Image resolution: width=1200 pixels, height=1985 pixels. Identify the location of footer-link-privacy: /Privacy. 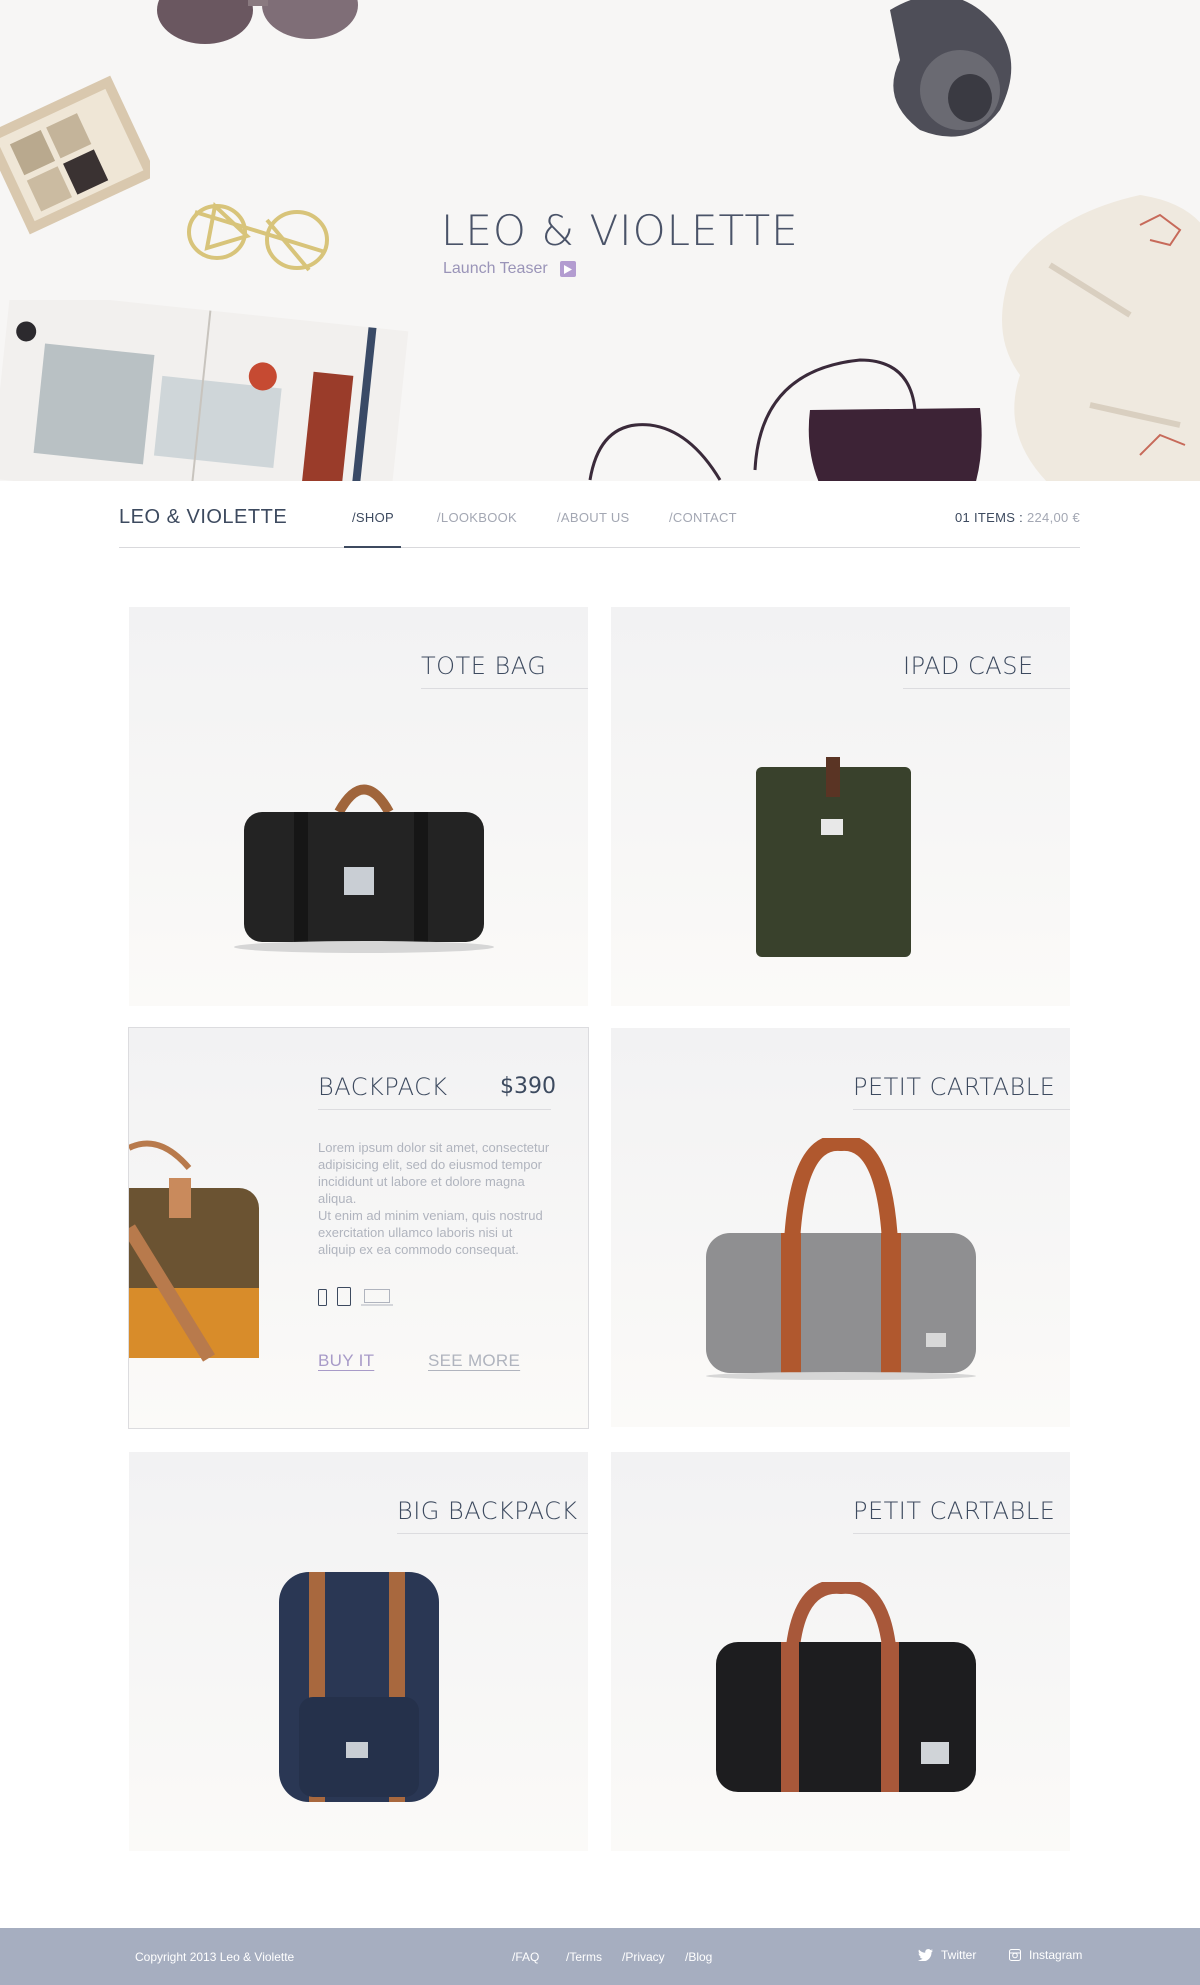
(643, 1957).